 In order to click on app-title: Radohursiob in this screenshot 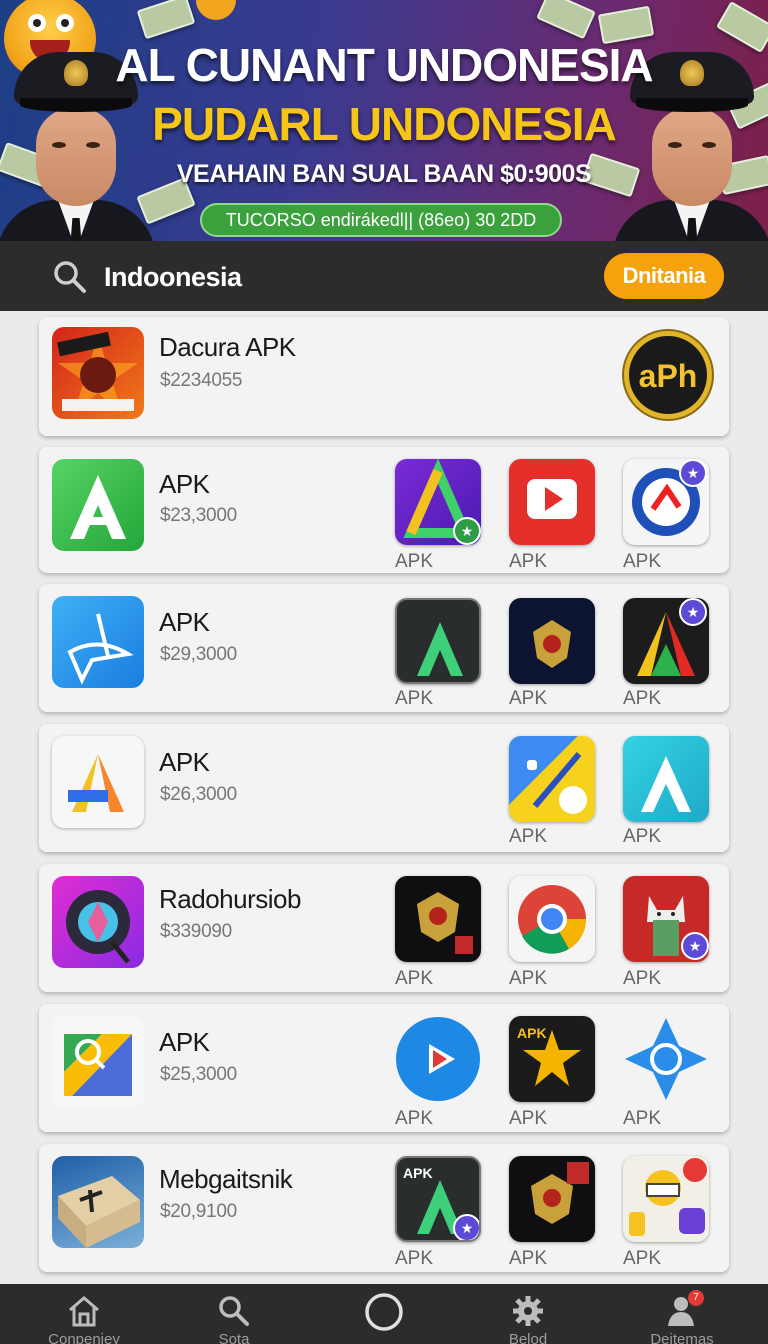, I will do `click(230, 899)`.